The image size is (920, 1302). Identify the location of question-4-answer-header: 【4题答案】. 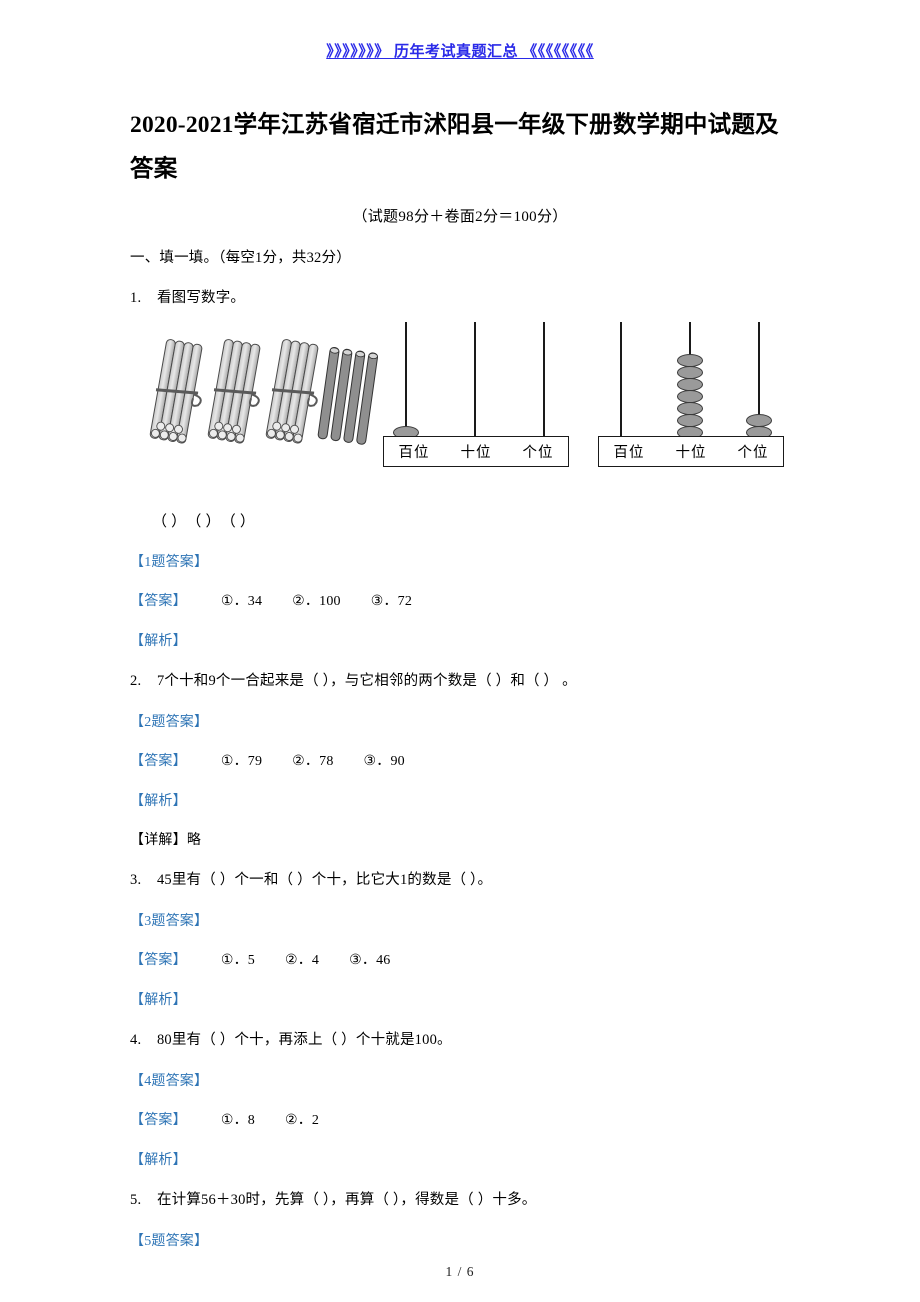
(169, 1081).